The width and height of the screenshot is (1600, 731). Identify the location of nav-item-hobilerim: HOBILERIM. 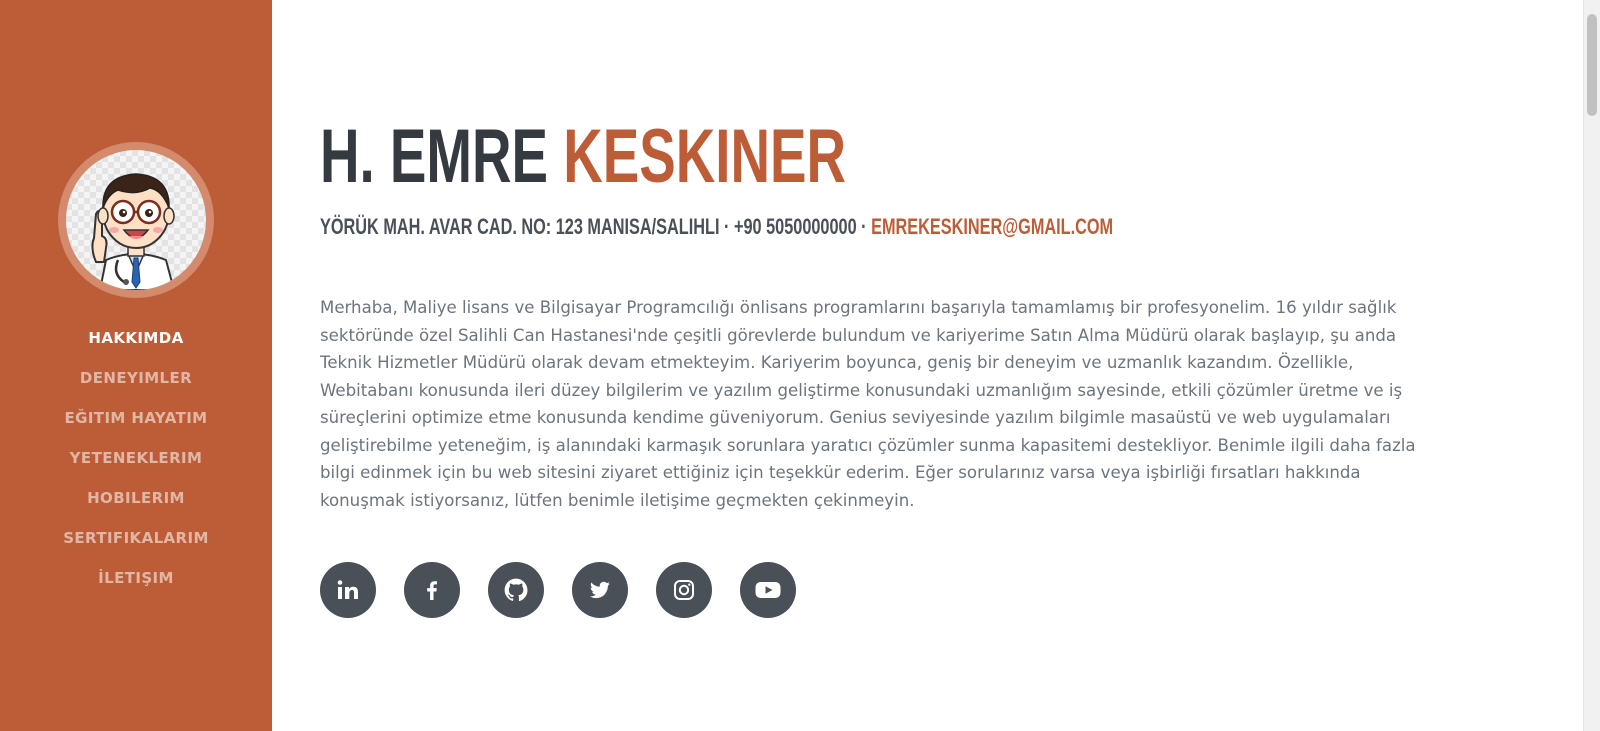
(136, 498).